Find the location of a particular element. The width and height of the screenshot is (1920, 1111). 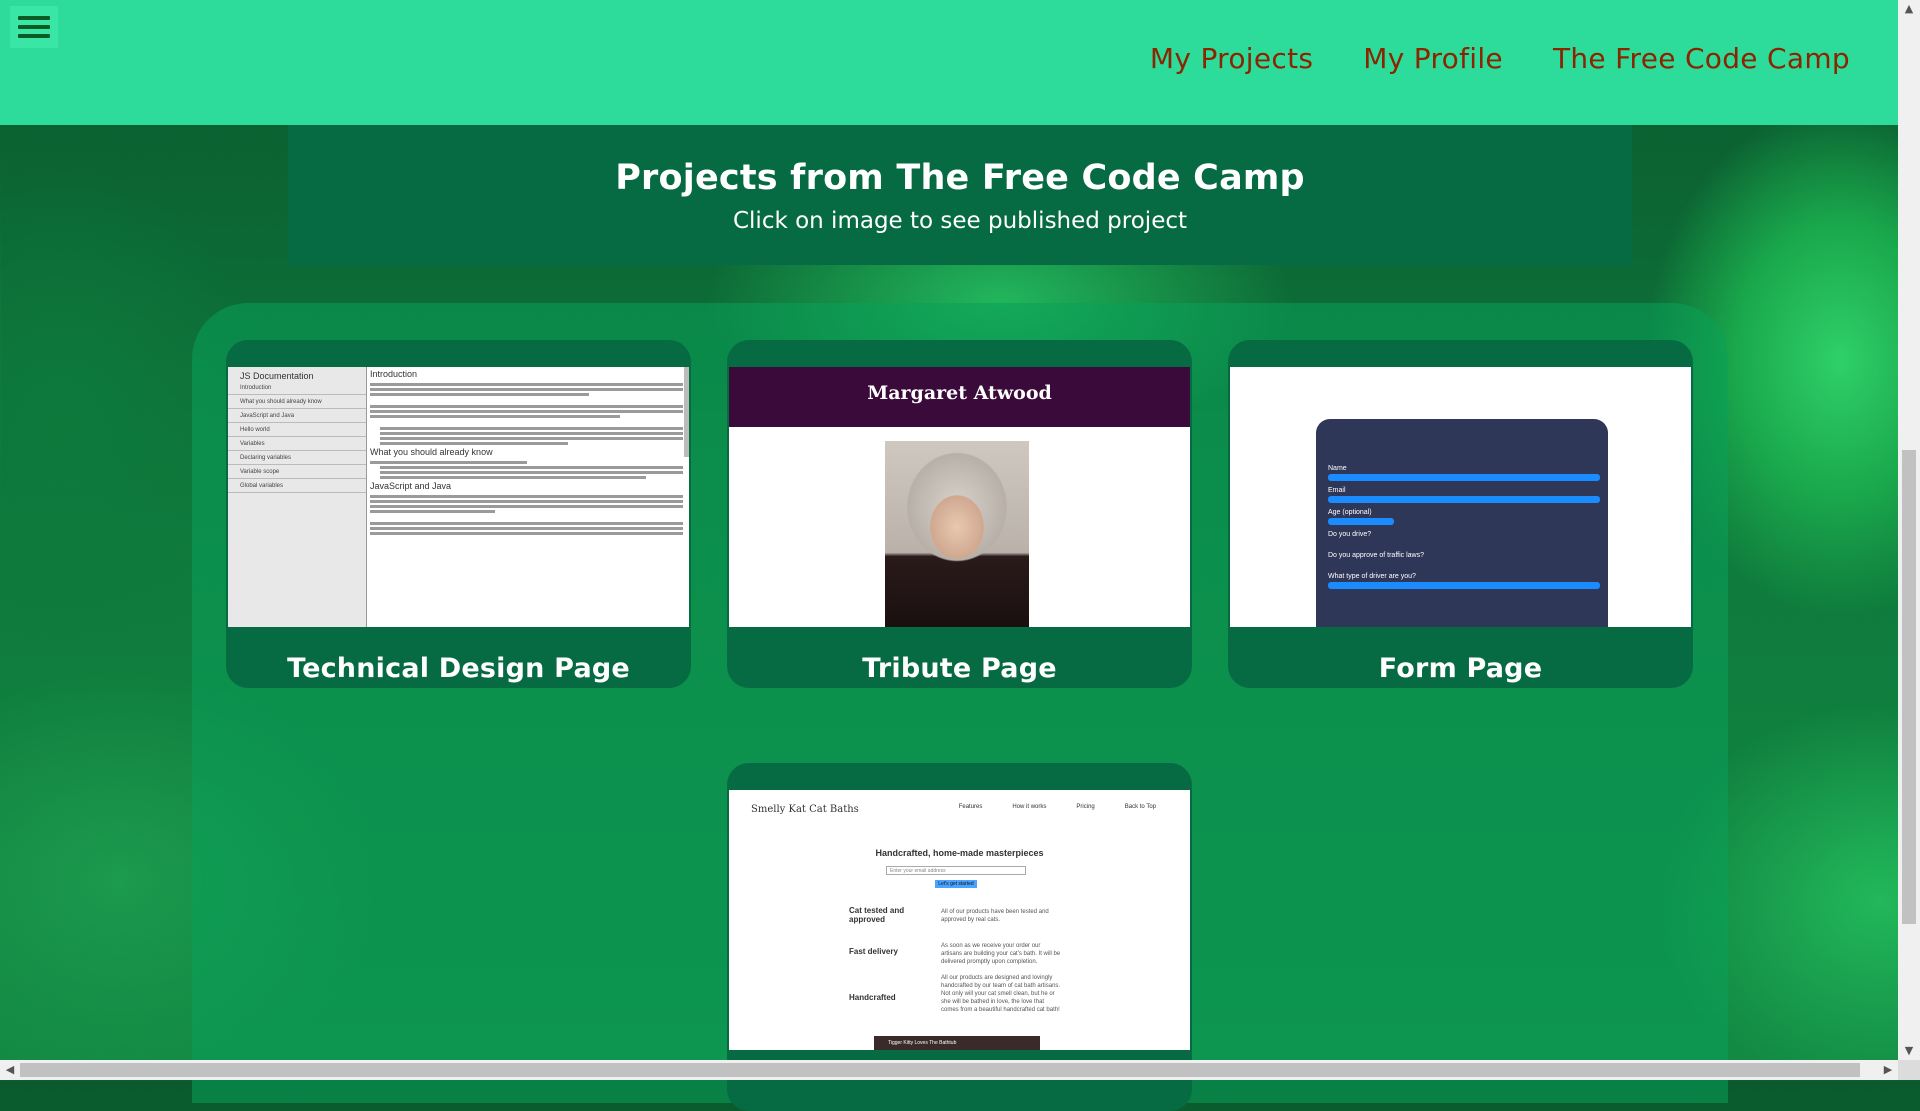

thumb-nav-item: Features is located at coordinates (970, 807).